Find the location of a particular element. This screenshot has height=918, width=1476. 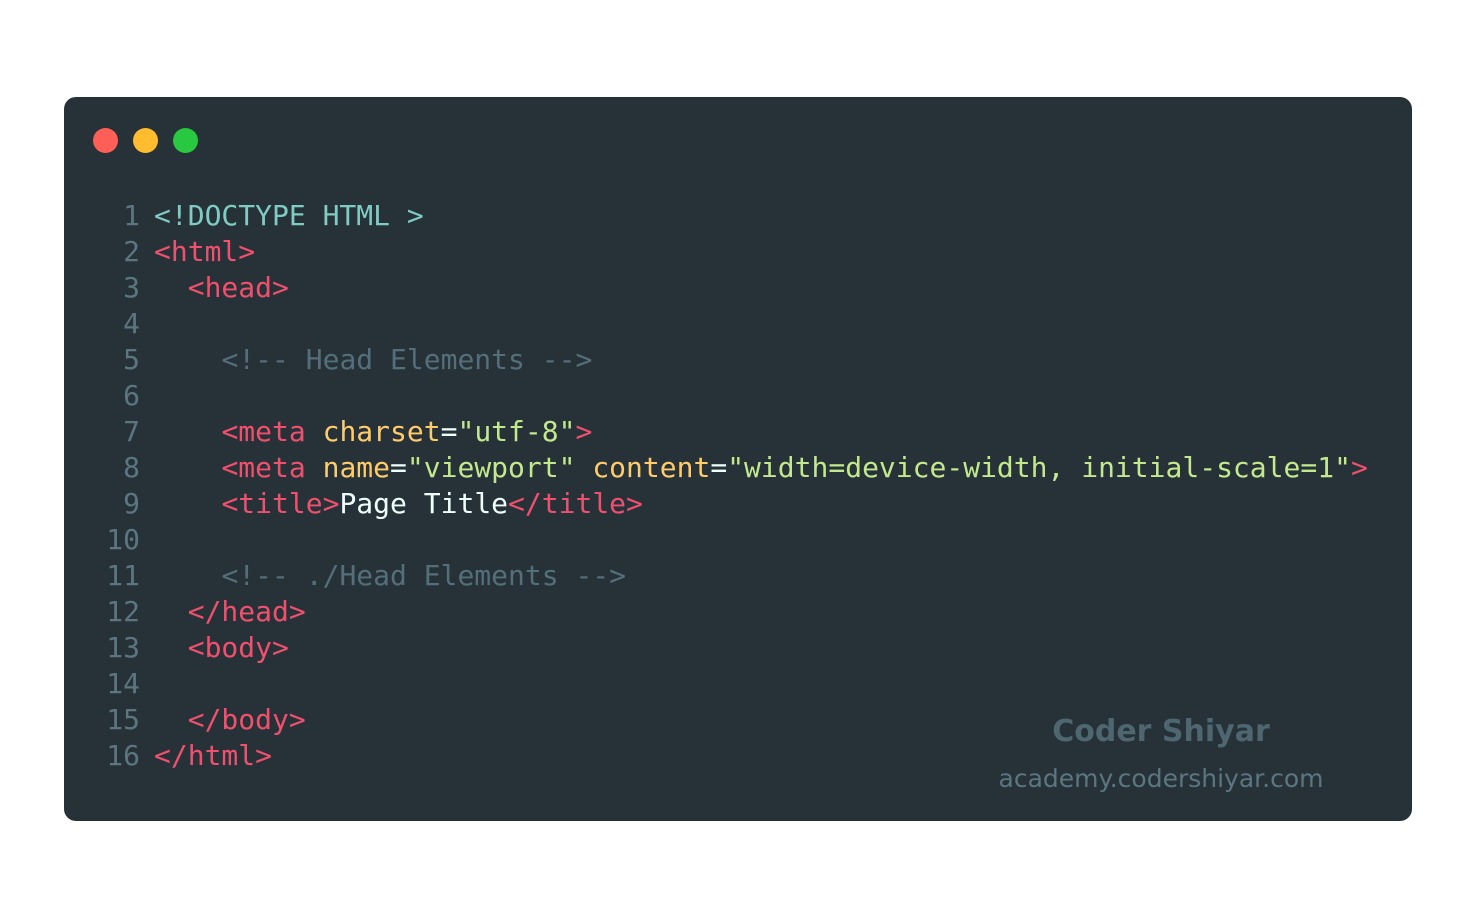

line-number: 15 is located at coordinates (123, 719).